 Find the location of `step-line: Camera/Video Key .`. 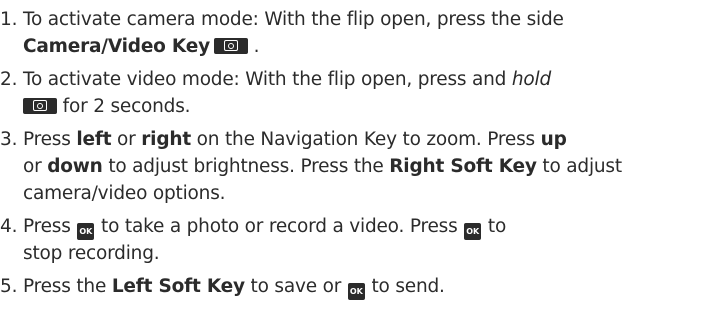

step-line: Camera/Video Key . is located at coordinates (141, 46).